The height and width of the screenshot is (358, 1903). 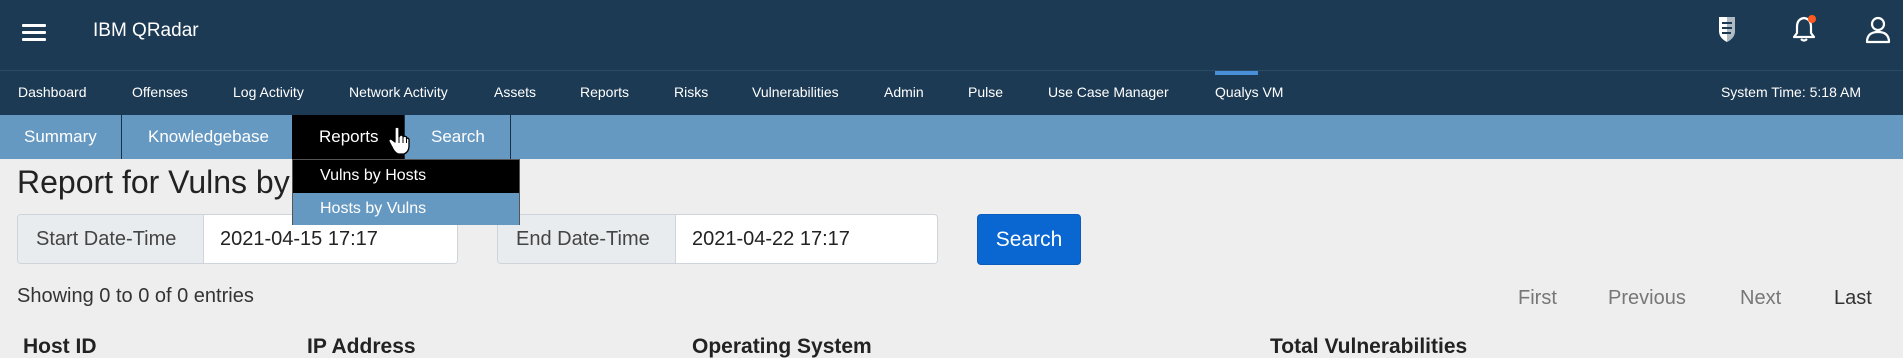 What do you see at coordinates (1029, 239) in the screenshot?
I see `search-button: Search` at bounding box center [1029, 239].